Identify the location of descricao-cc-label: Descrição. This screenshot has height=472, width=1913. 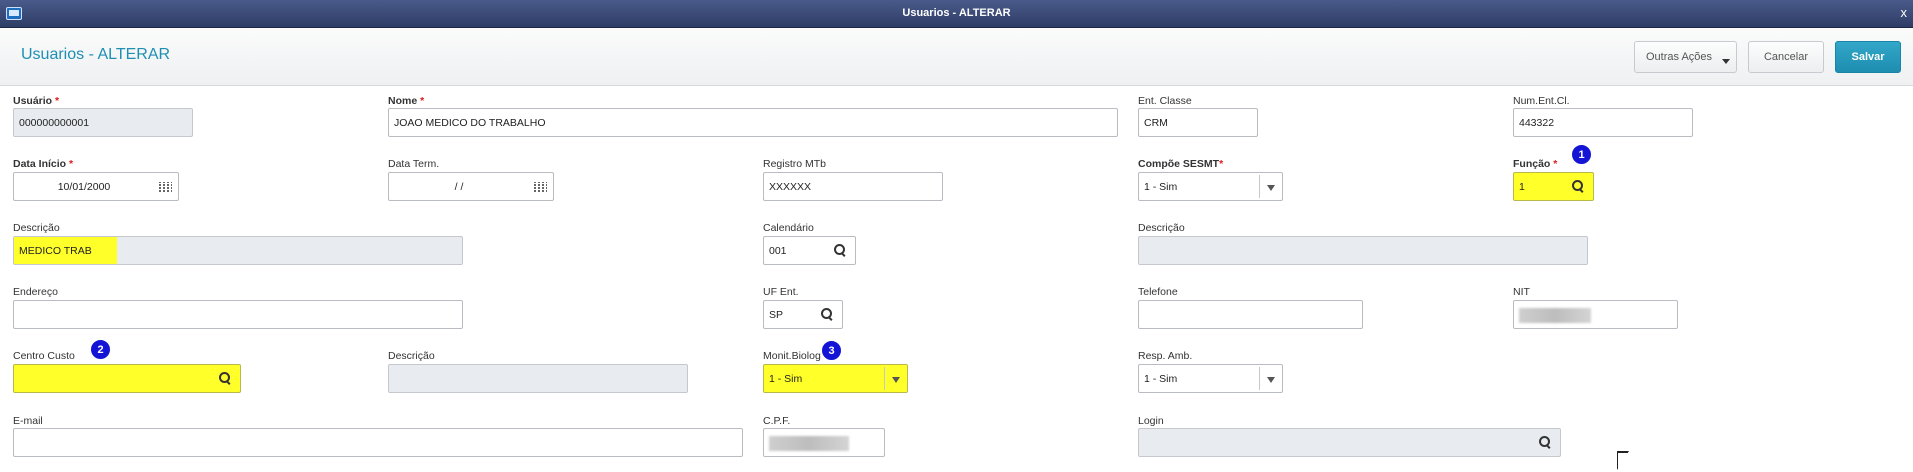
(411, 356).